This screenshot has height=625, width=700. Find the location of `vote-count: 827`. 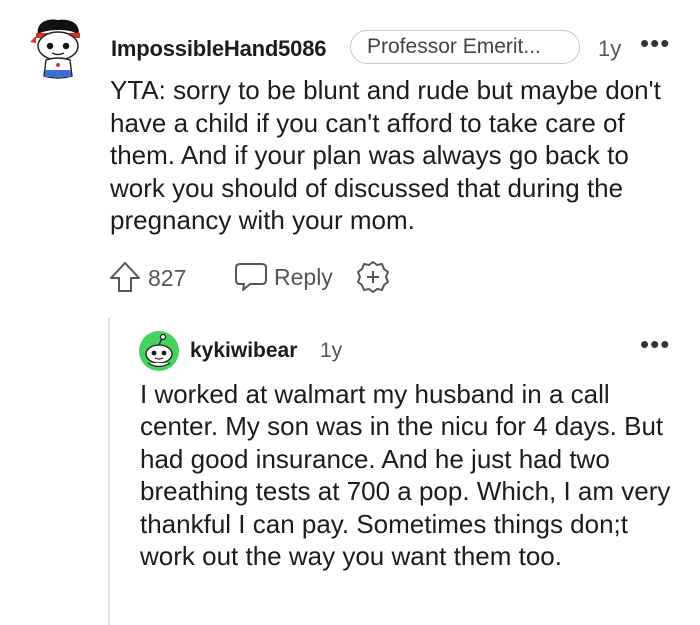

vote-count: 827 is located at coordinates (167, 278).